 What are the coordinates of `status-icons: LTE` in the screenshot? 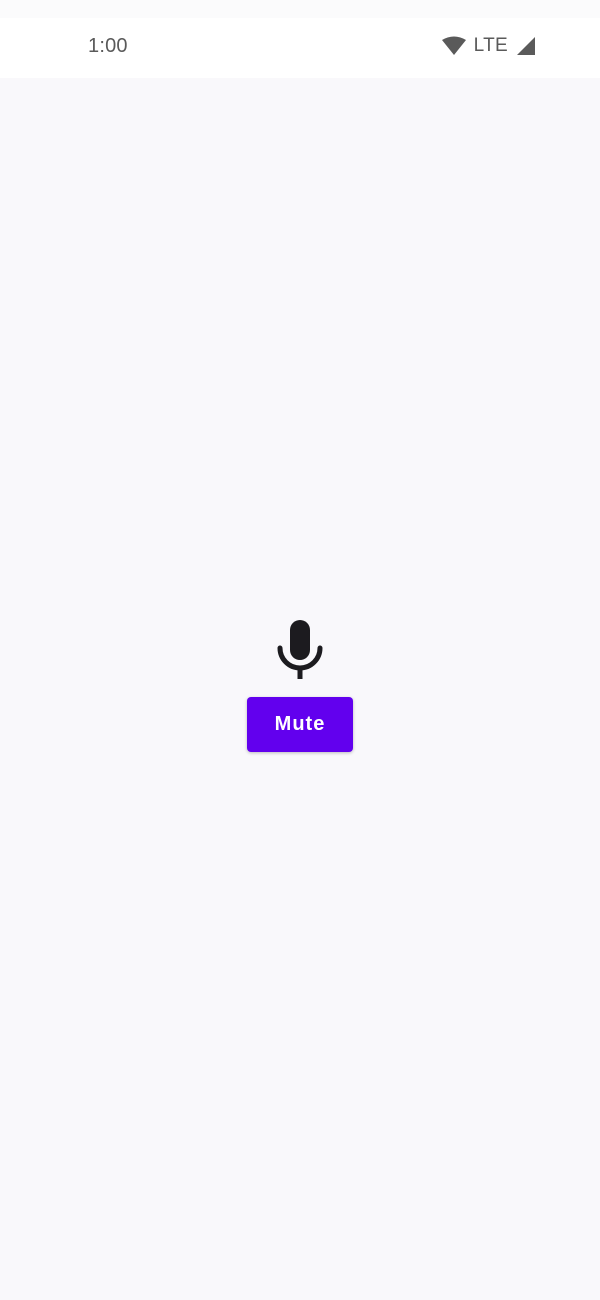 It's located at (488, 46).